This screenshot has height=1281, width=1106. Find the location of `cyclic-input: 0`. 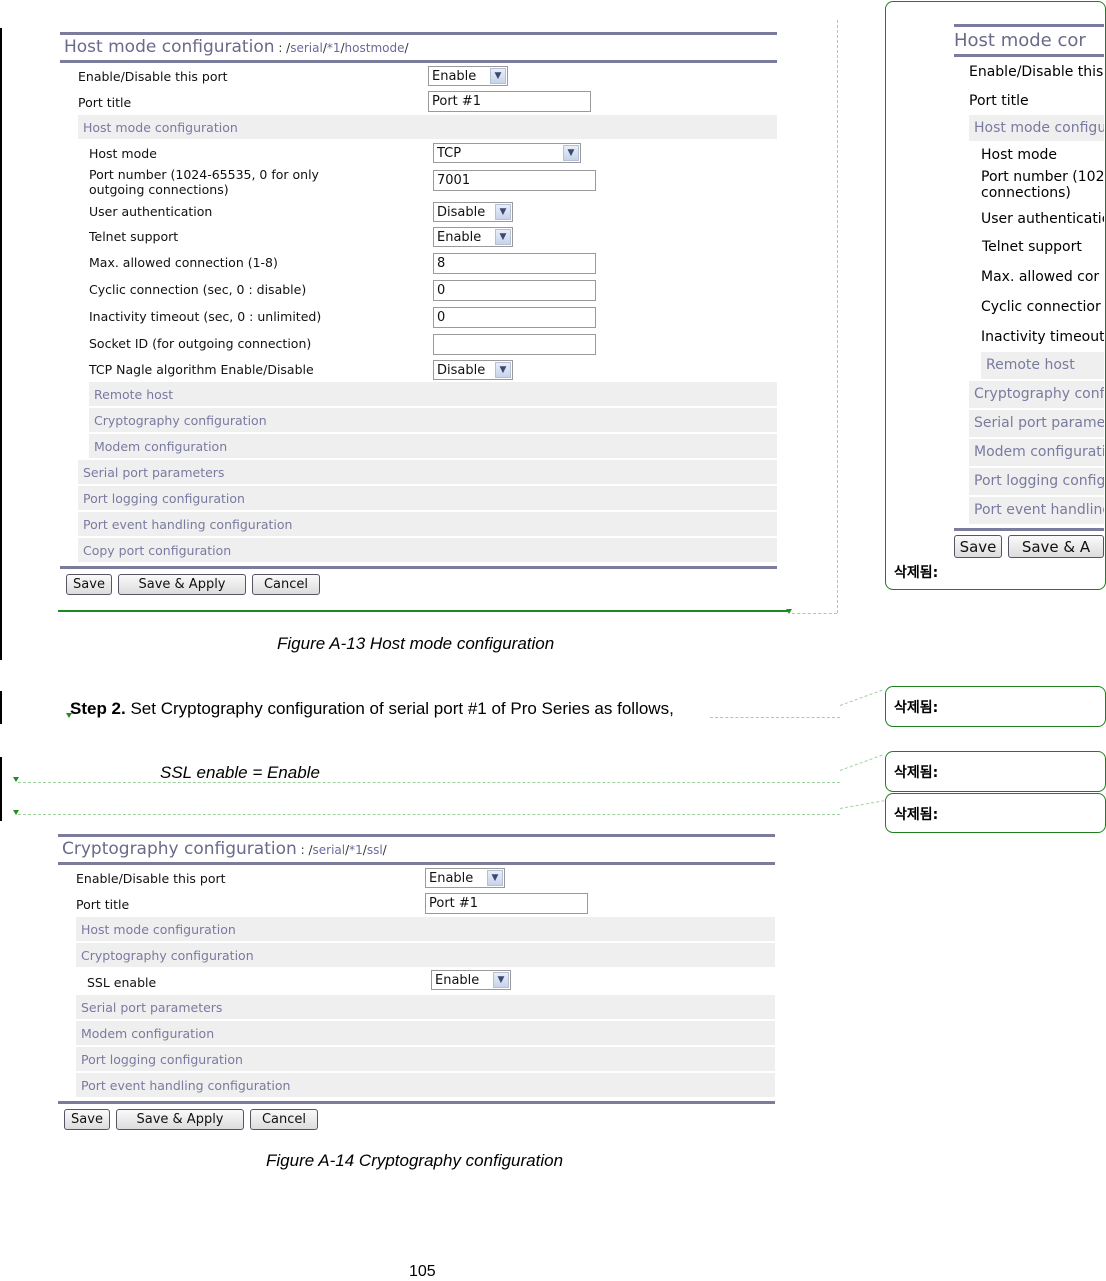

cyclic-input: 0 is located at coordinates (514, 290).